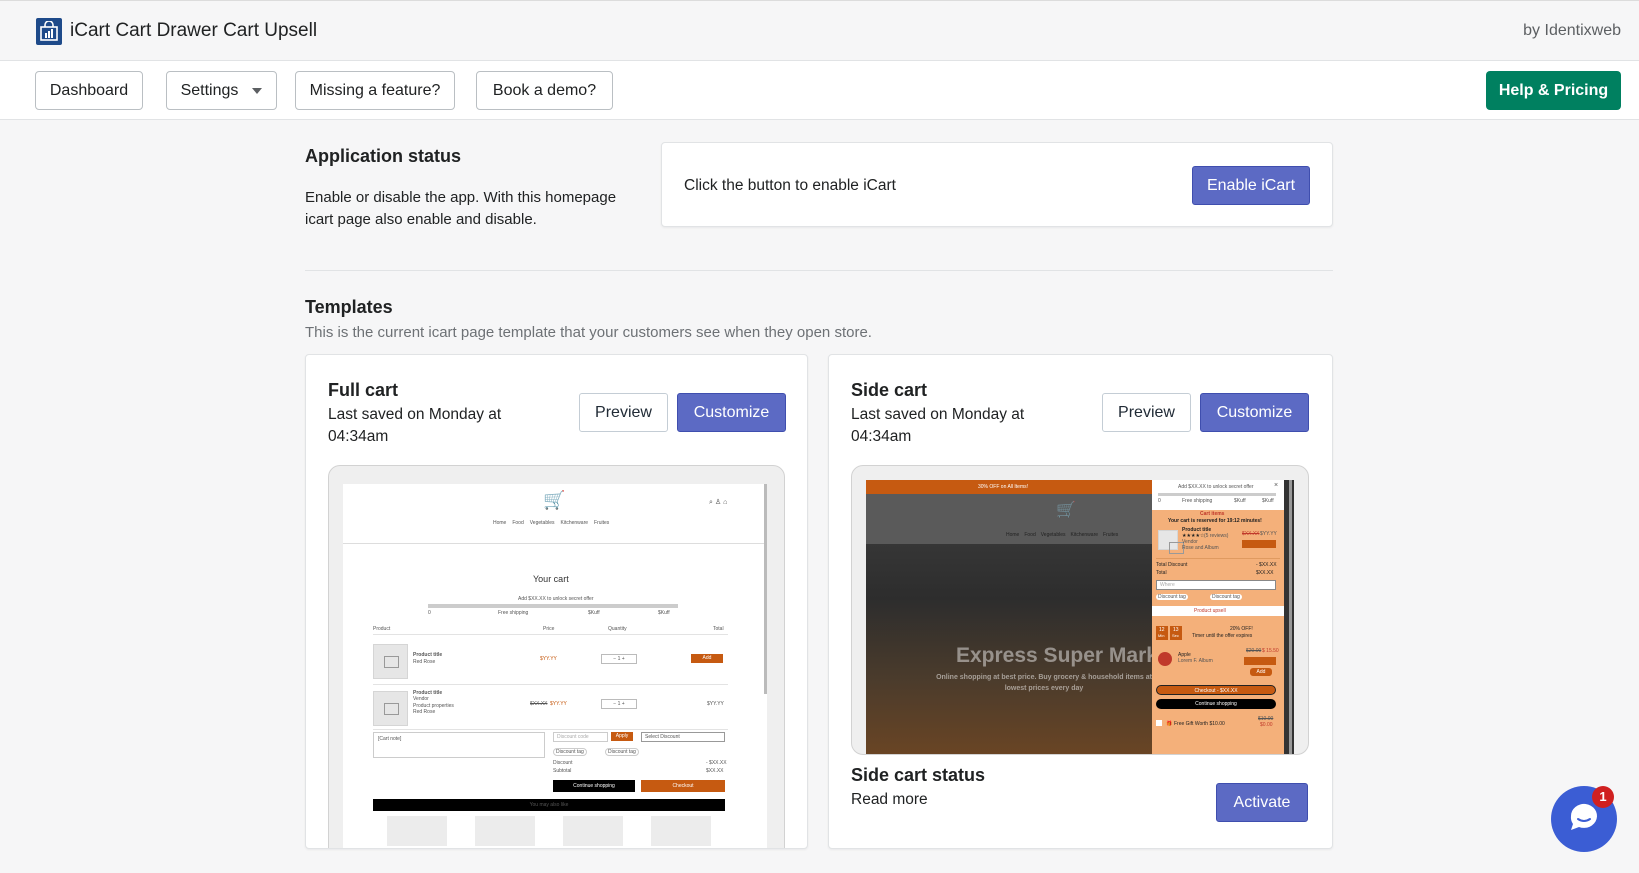 The width and height of the screenshot is (1639, 873). I want to click on mock-store-name: Express Super Market, so click(1054, 655).